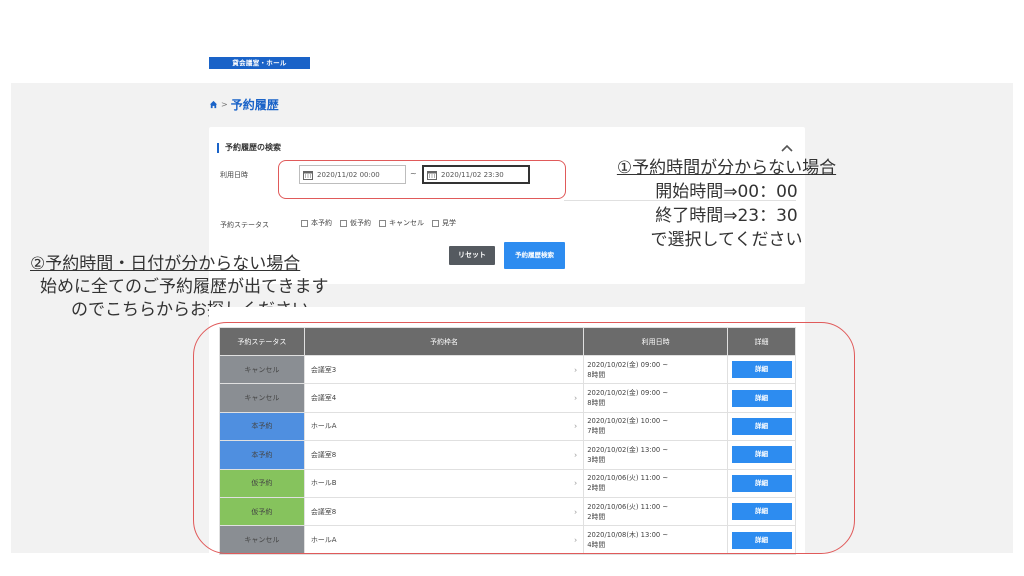 Image resolution: width=1024 pixels, height=576 pixels. What do you see at coordinates (355, 223) in the screenshot?
I see `status-option-temp: 仮予約` at bounding box center [355, 223].